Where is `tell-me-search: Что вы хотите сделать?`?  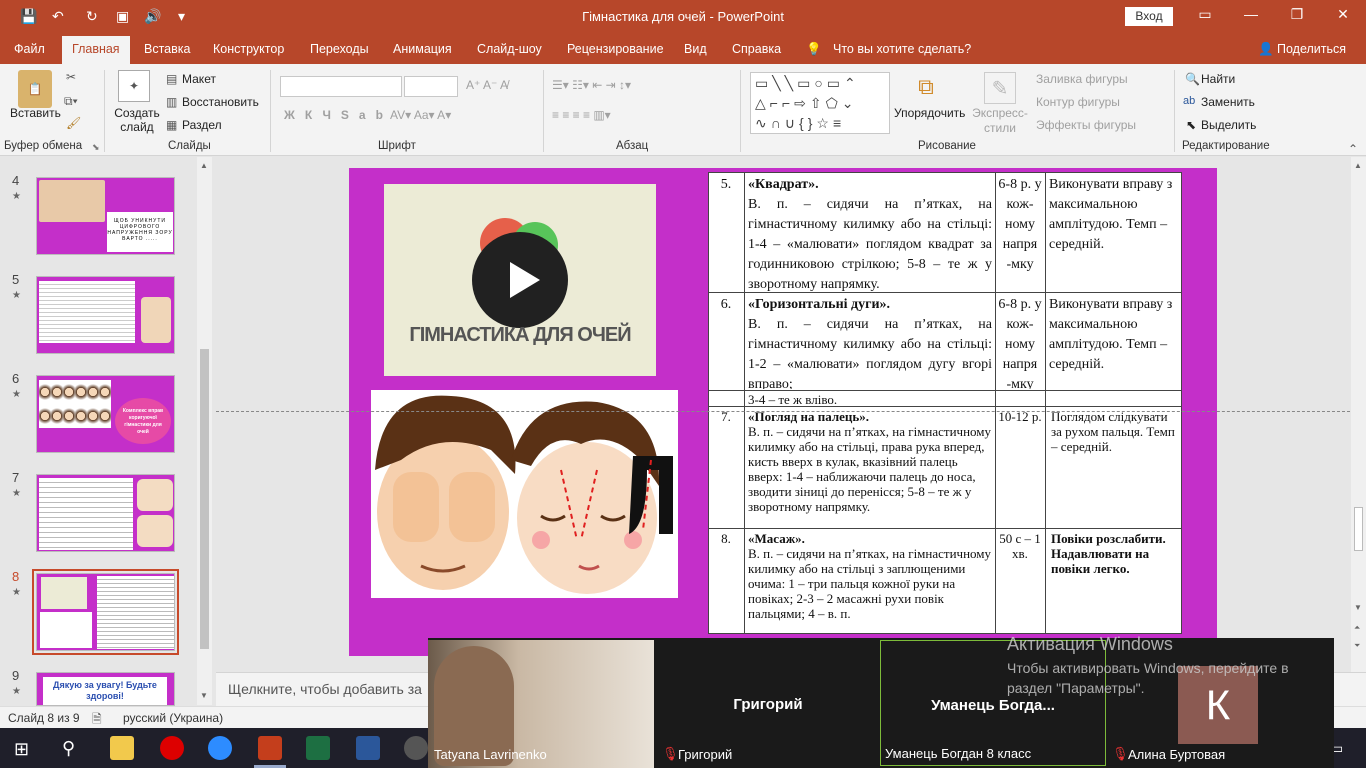 tell-me-search: Что вы хотите сделать? is located at coordinates (902, 49).